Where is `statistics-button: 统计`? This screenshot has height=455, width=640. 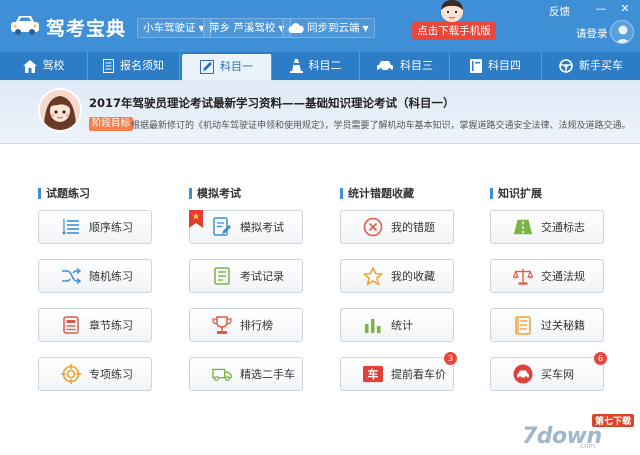 statistics-button: 统计 is located at coordinates (397, 325).